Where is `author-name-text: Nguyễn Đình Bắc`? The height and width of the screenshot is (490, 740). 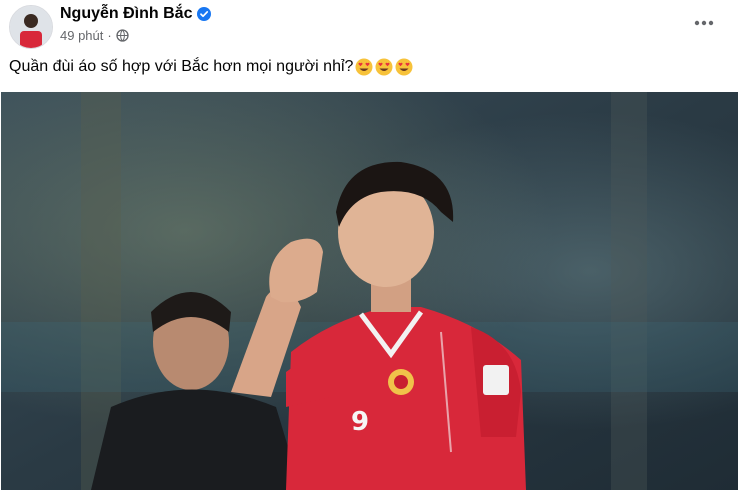 author-name-text: Nguyễn Đình Bắc is located at coordinates (126, 14).